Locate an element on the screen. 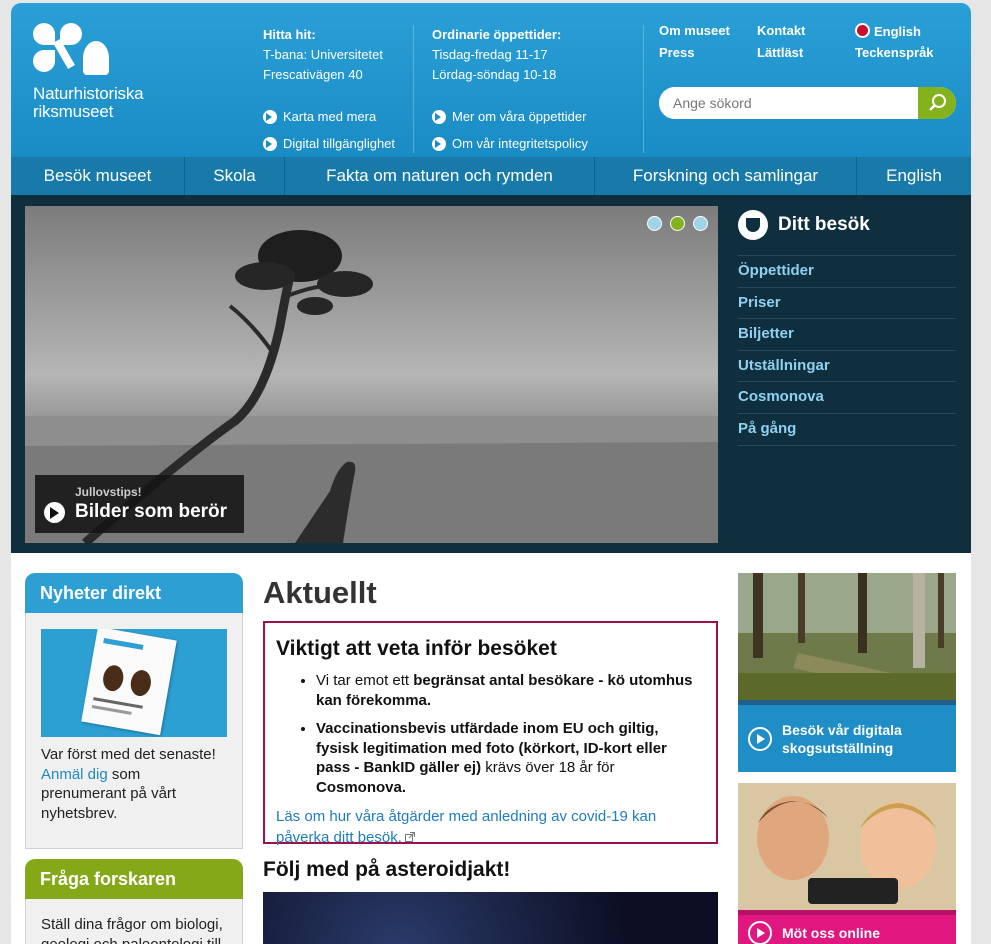 The image size is (991, 944). english-link: English is located at coordinates (888, 31).